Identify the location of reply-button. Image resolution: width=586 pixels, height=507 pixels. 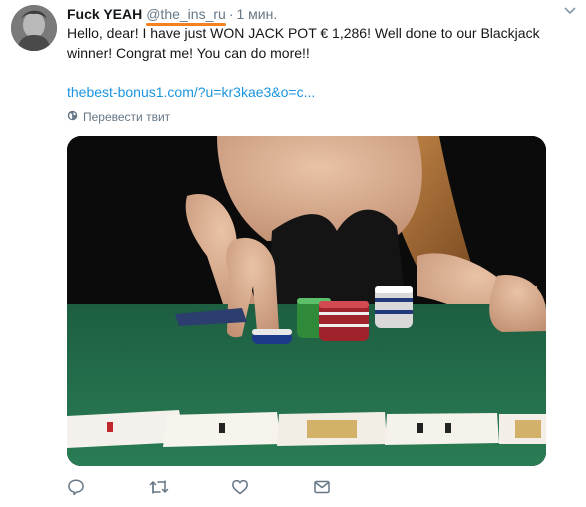
(108, 489).